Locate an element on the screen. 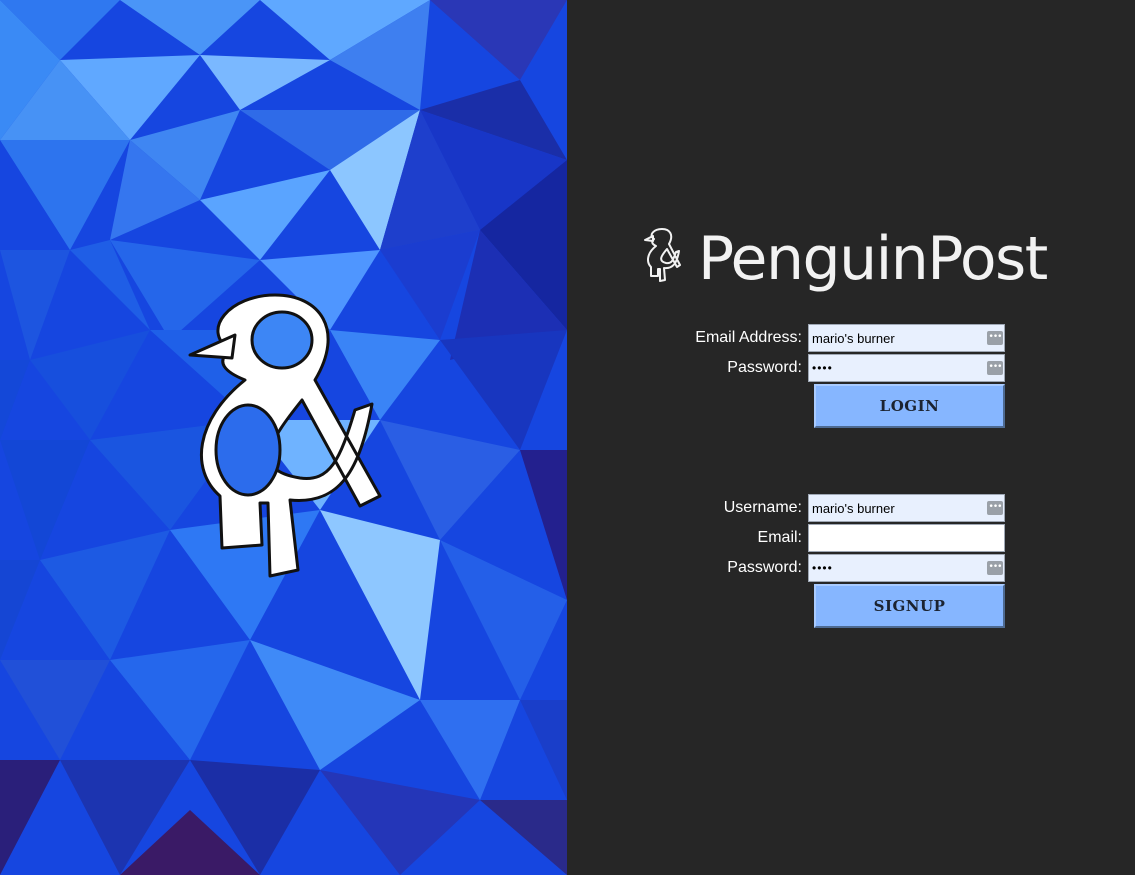 Image resolution: width=1135 pixels, height=875 pixels. signup-button: SIGNUP is located at coordinates (909, 606).